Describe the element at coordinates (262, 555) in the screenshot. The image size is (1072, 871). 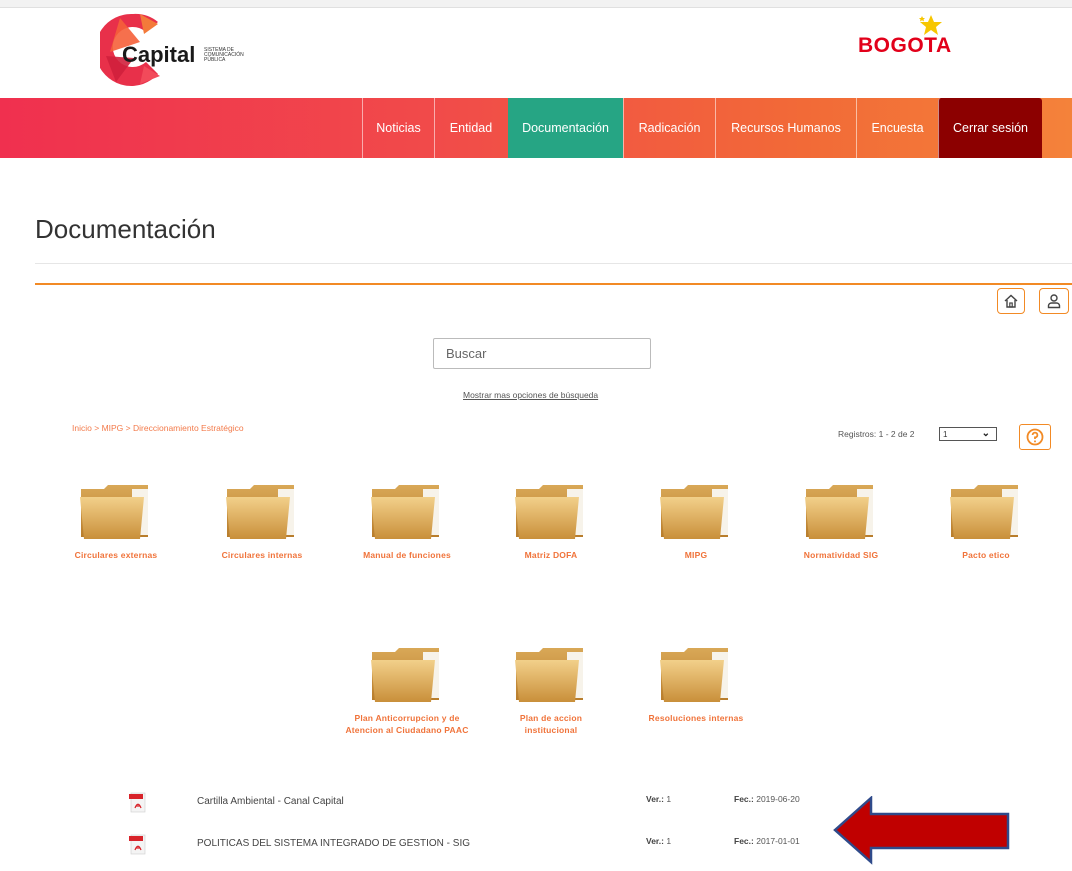
I see `folder-label: Circulares internas` at that location.